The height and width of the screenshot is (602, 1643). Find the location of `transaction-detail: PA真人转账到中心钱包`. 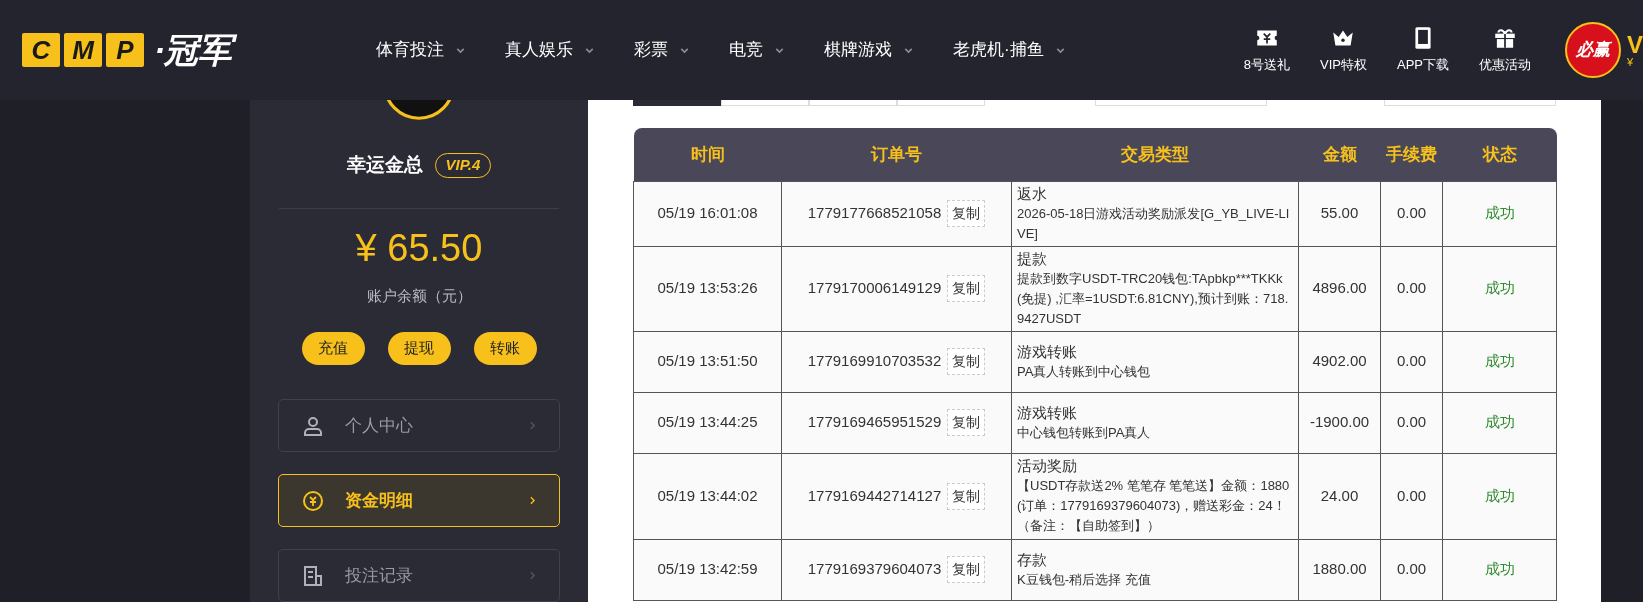

transaction-detail: PA真人转账到中心钱包 is located at coordinates (1084, 371).